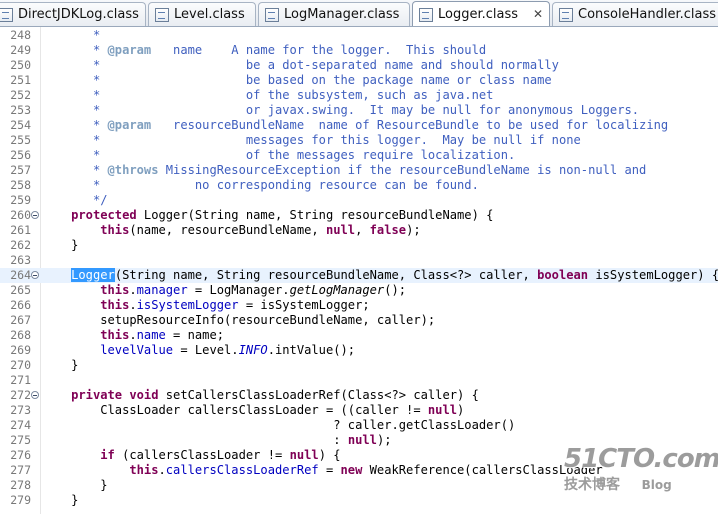  I want to click on tab-consolehandler: ConsoleHandler.class, so click(635, 14).